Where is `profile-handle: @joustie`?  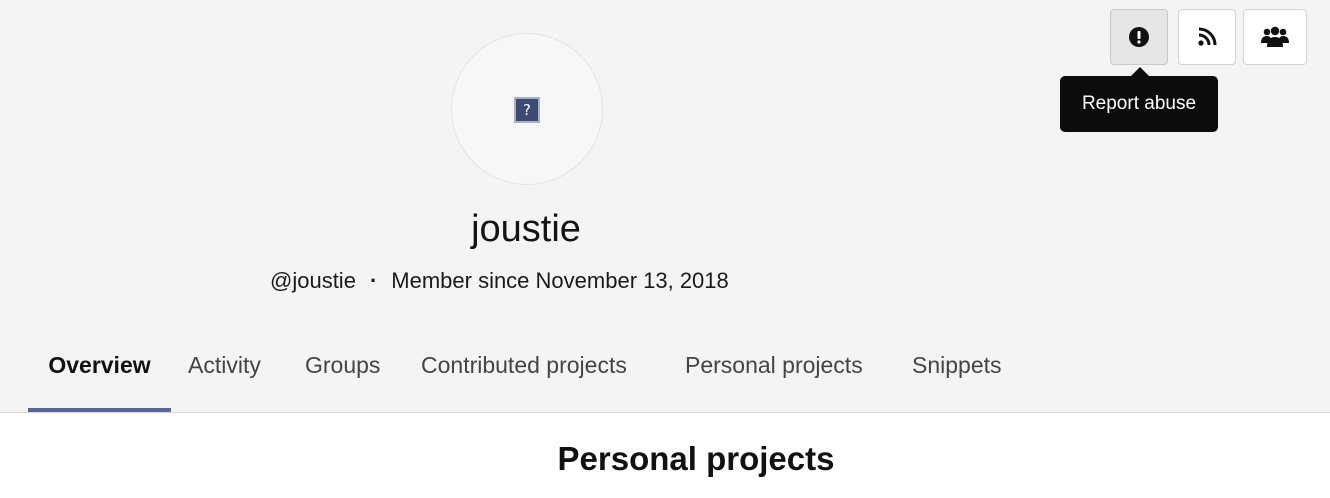
profile-handle: @joustie is located at coordinates (313, 280).